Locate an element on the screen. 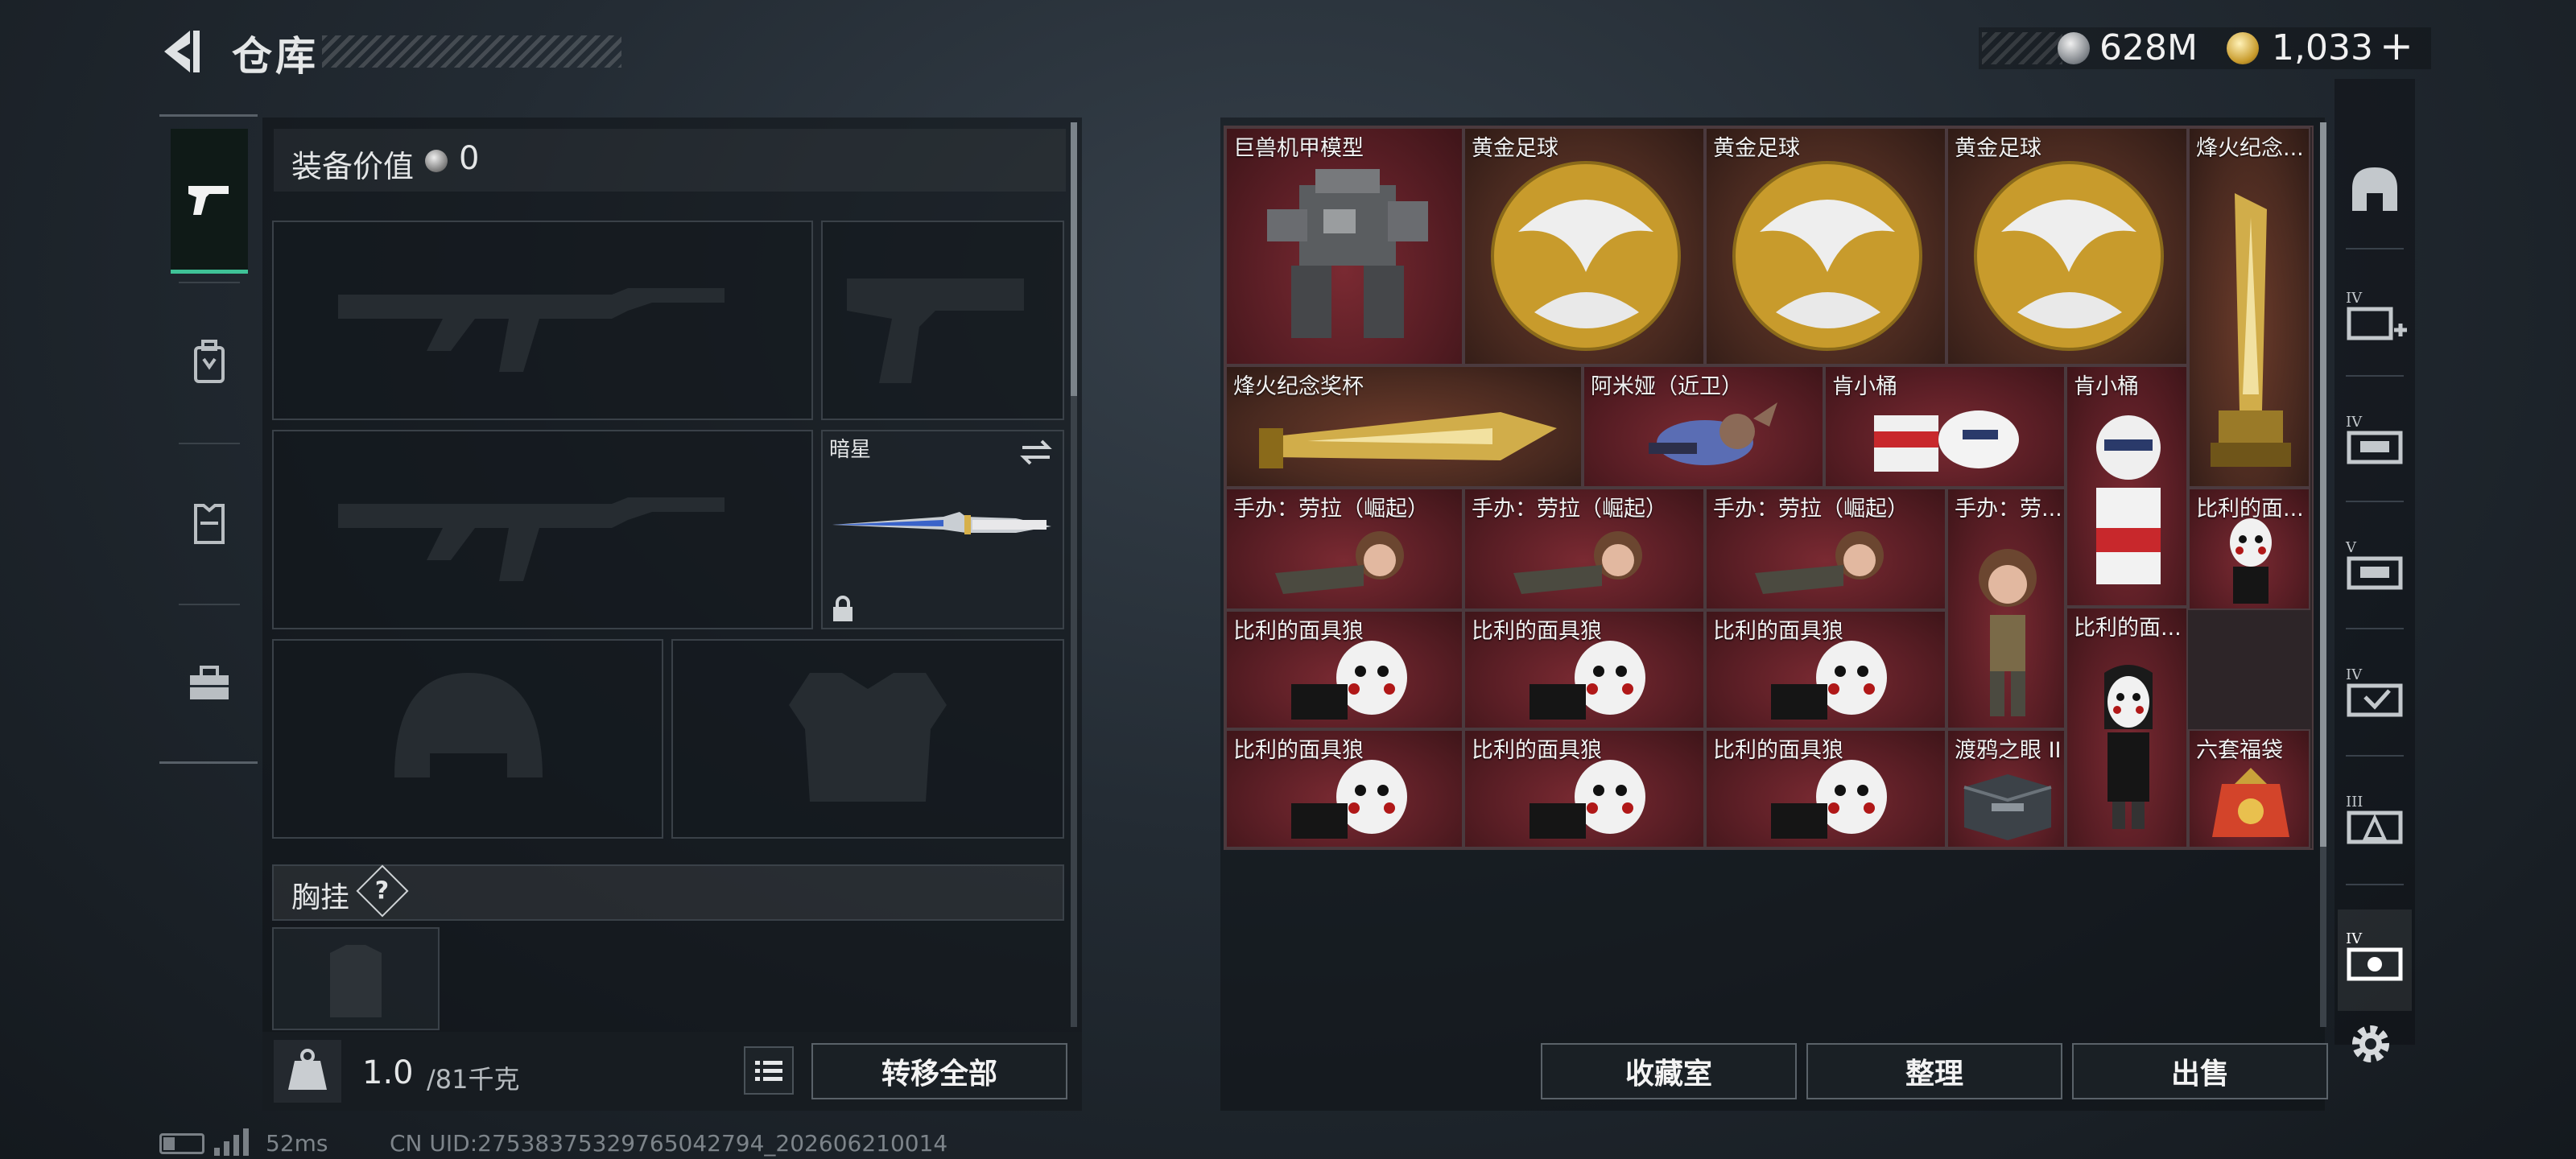  lara-standing-image is located at coordinates (2008, 632).